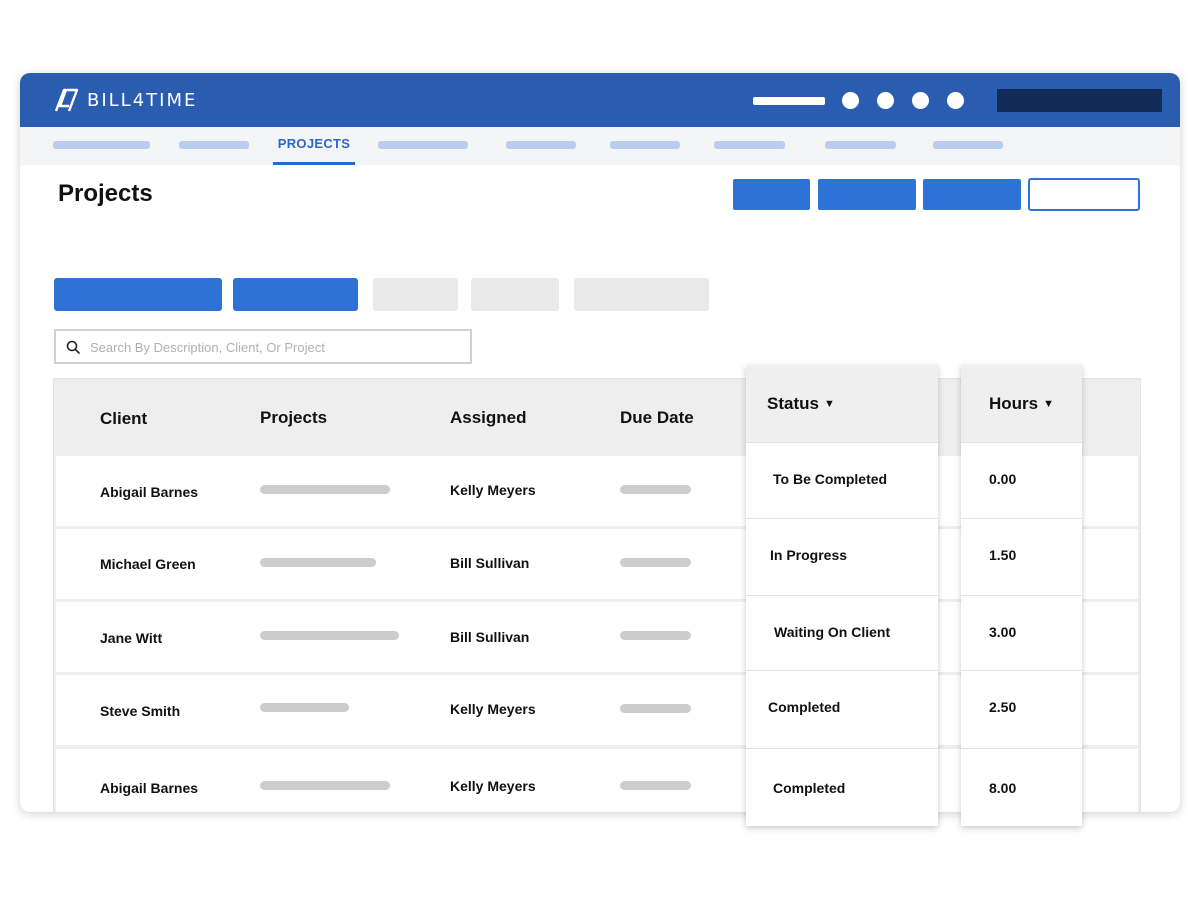  What do you see at coordinates (789, 101) in the screenshot?
I see `top-menu-placeholder` at bounding box center [789, 101].